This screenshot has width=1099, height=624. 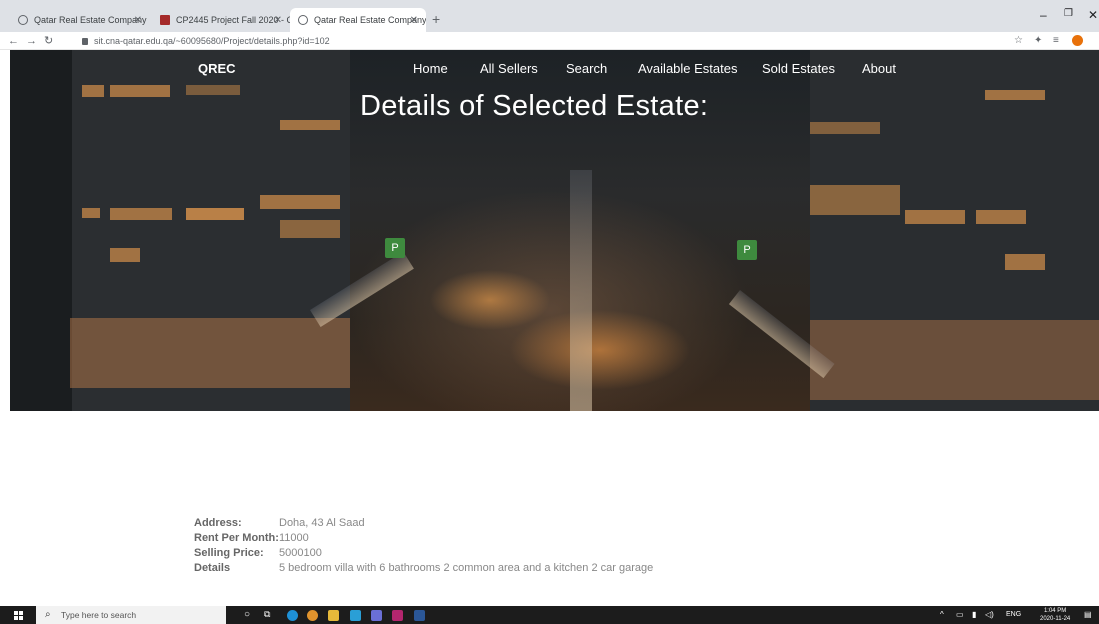 I want to click on notifications-icon: ▤, so click(x=1088, y=614).